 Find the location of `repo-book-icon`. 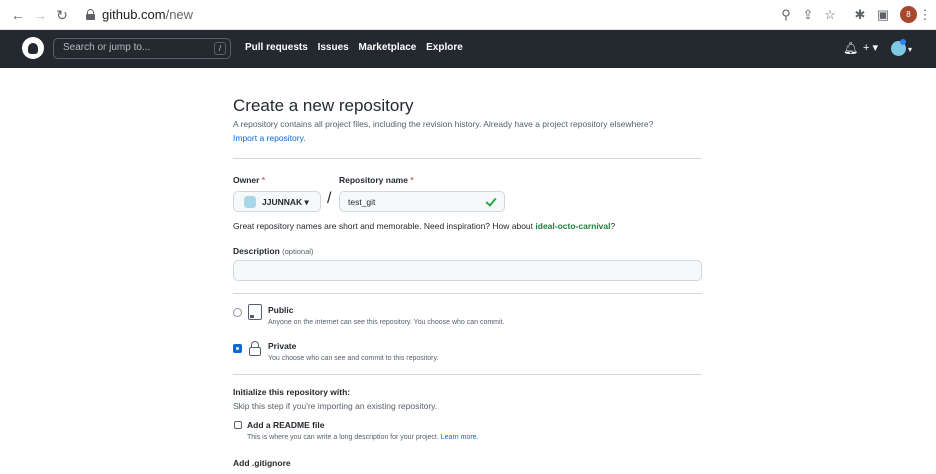

repo-book-icon is located at coordinates (255, 312).